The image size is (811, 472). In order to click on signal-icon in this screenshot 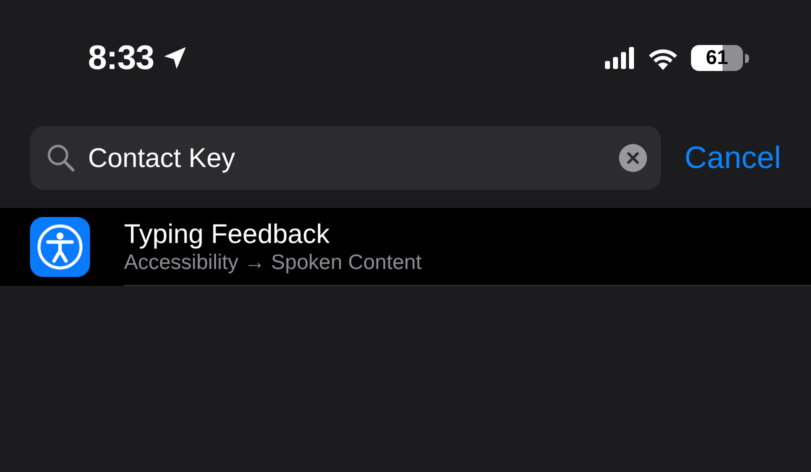, I will do `click(620, 58)`.